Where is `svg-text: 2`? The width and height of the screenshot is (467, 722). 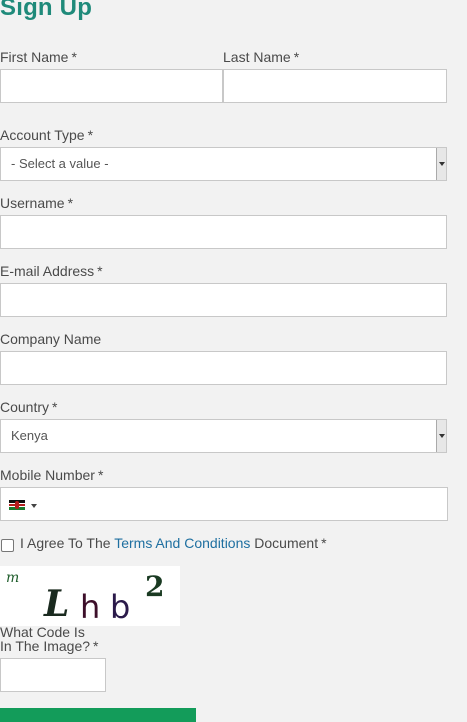 svg-text: 2 is located at coordinates (154, 586).